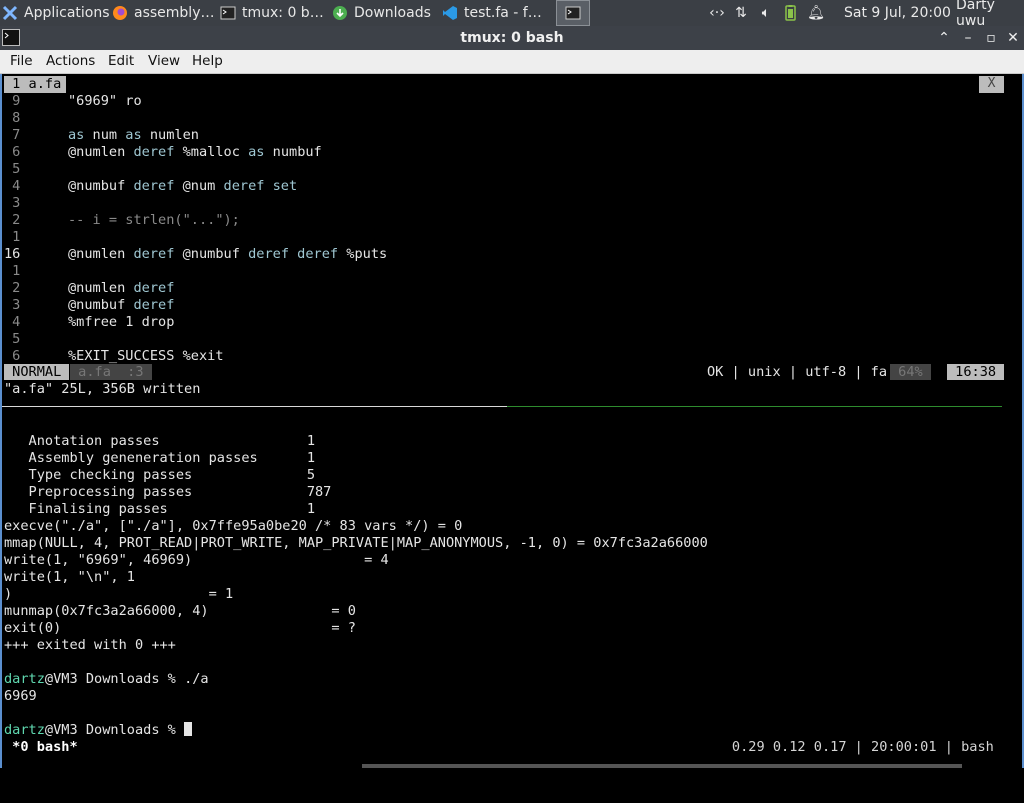 The image size is (1024, 803). I want to click on pane-divider-left, so click(254, 406).